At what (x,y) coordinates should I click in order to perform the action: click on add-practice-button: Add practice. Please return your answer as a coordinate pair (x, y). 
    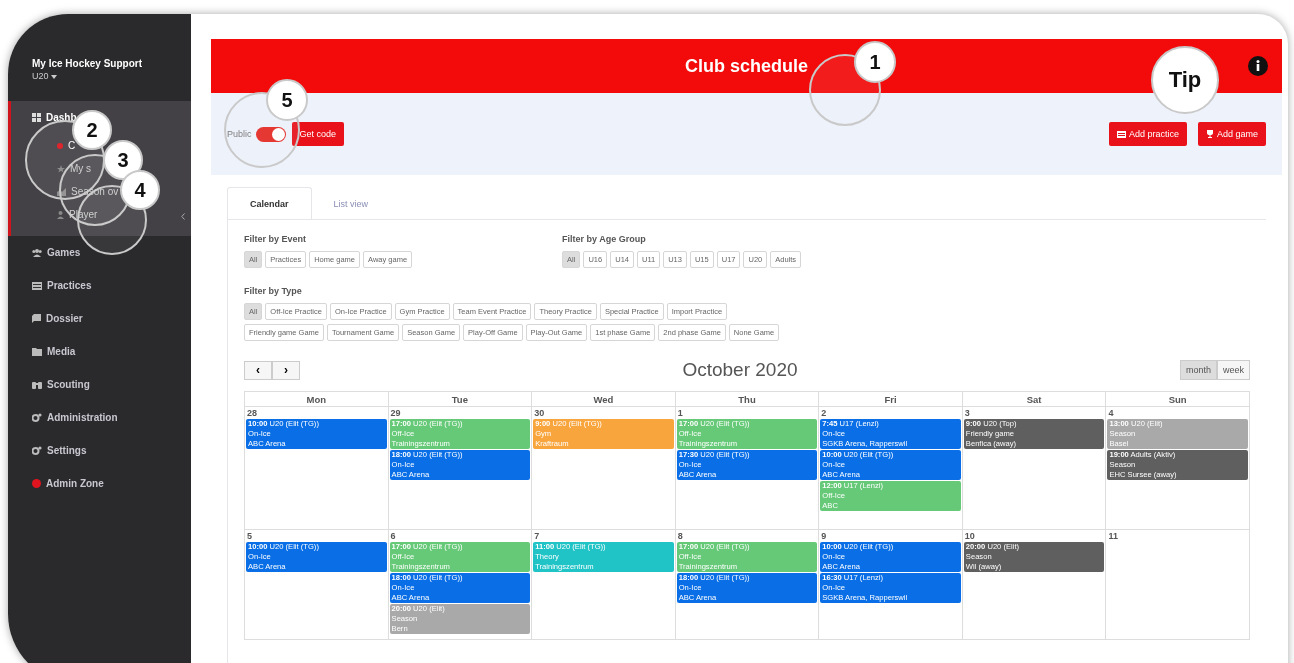
    Looking at the image, I should click on (1147, 134).